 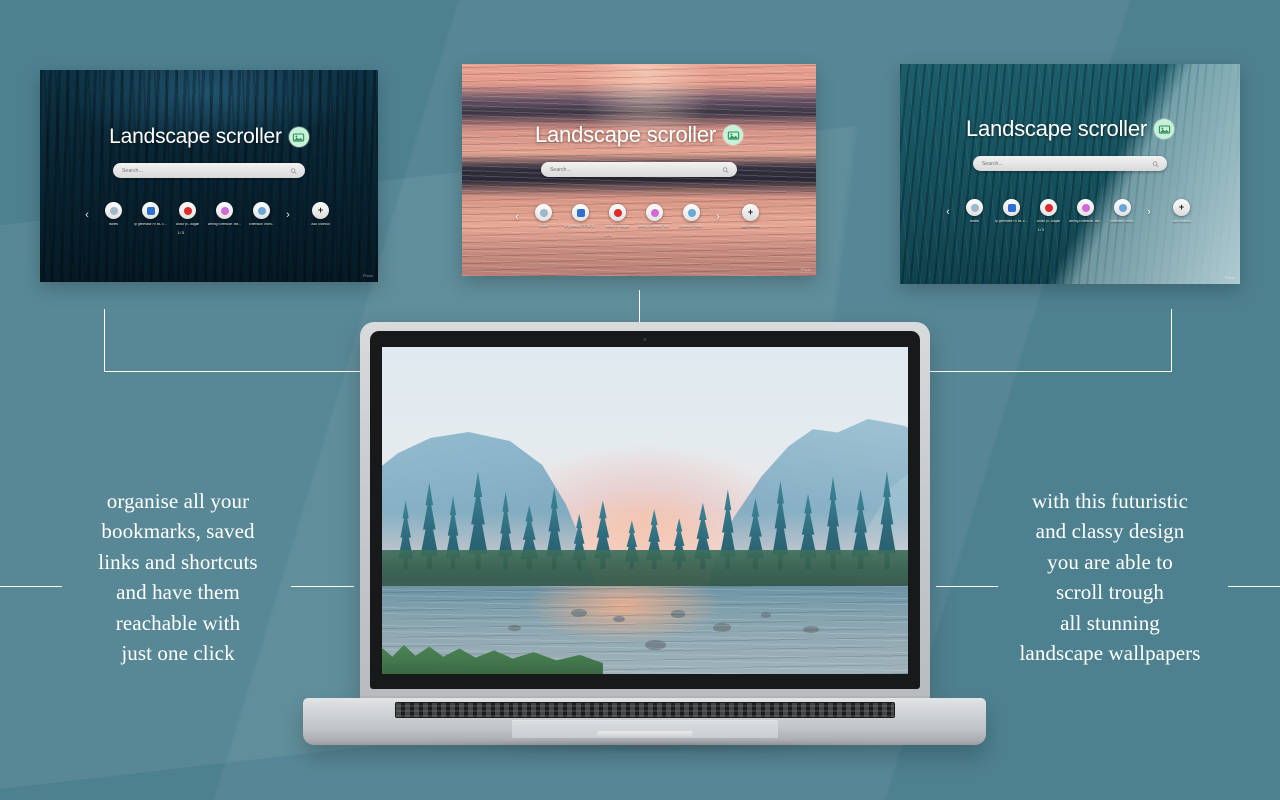 I want to click on caption-left-line: and have them, so click(x=178, y=592).